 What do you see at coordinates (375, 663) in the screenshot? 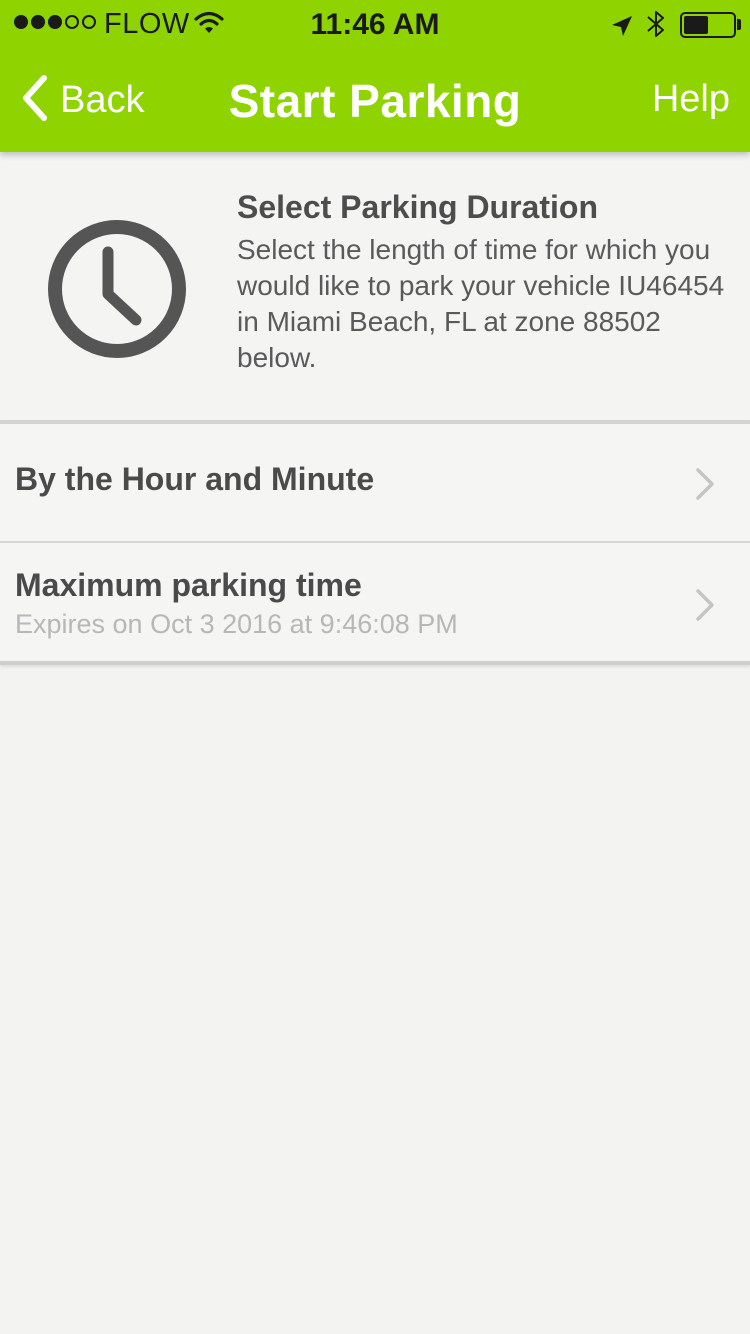
I see `divider` at bounding box center [375, 663].